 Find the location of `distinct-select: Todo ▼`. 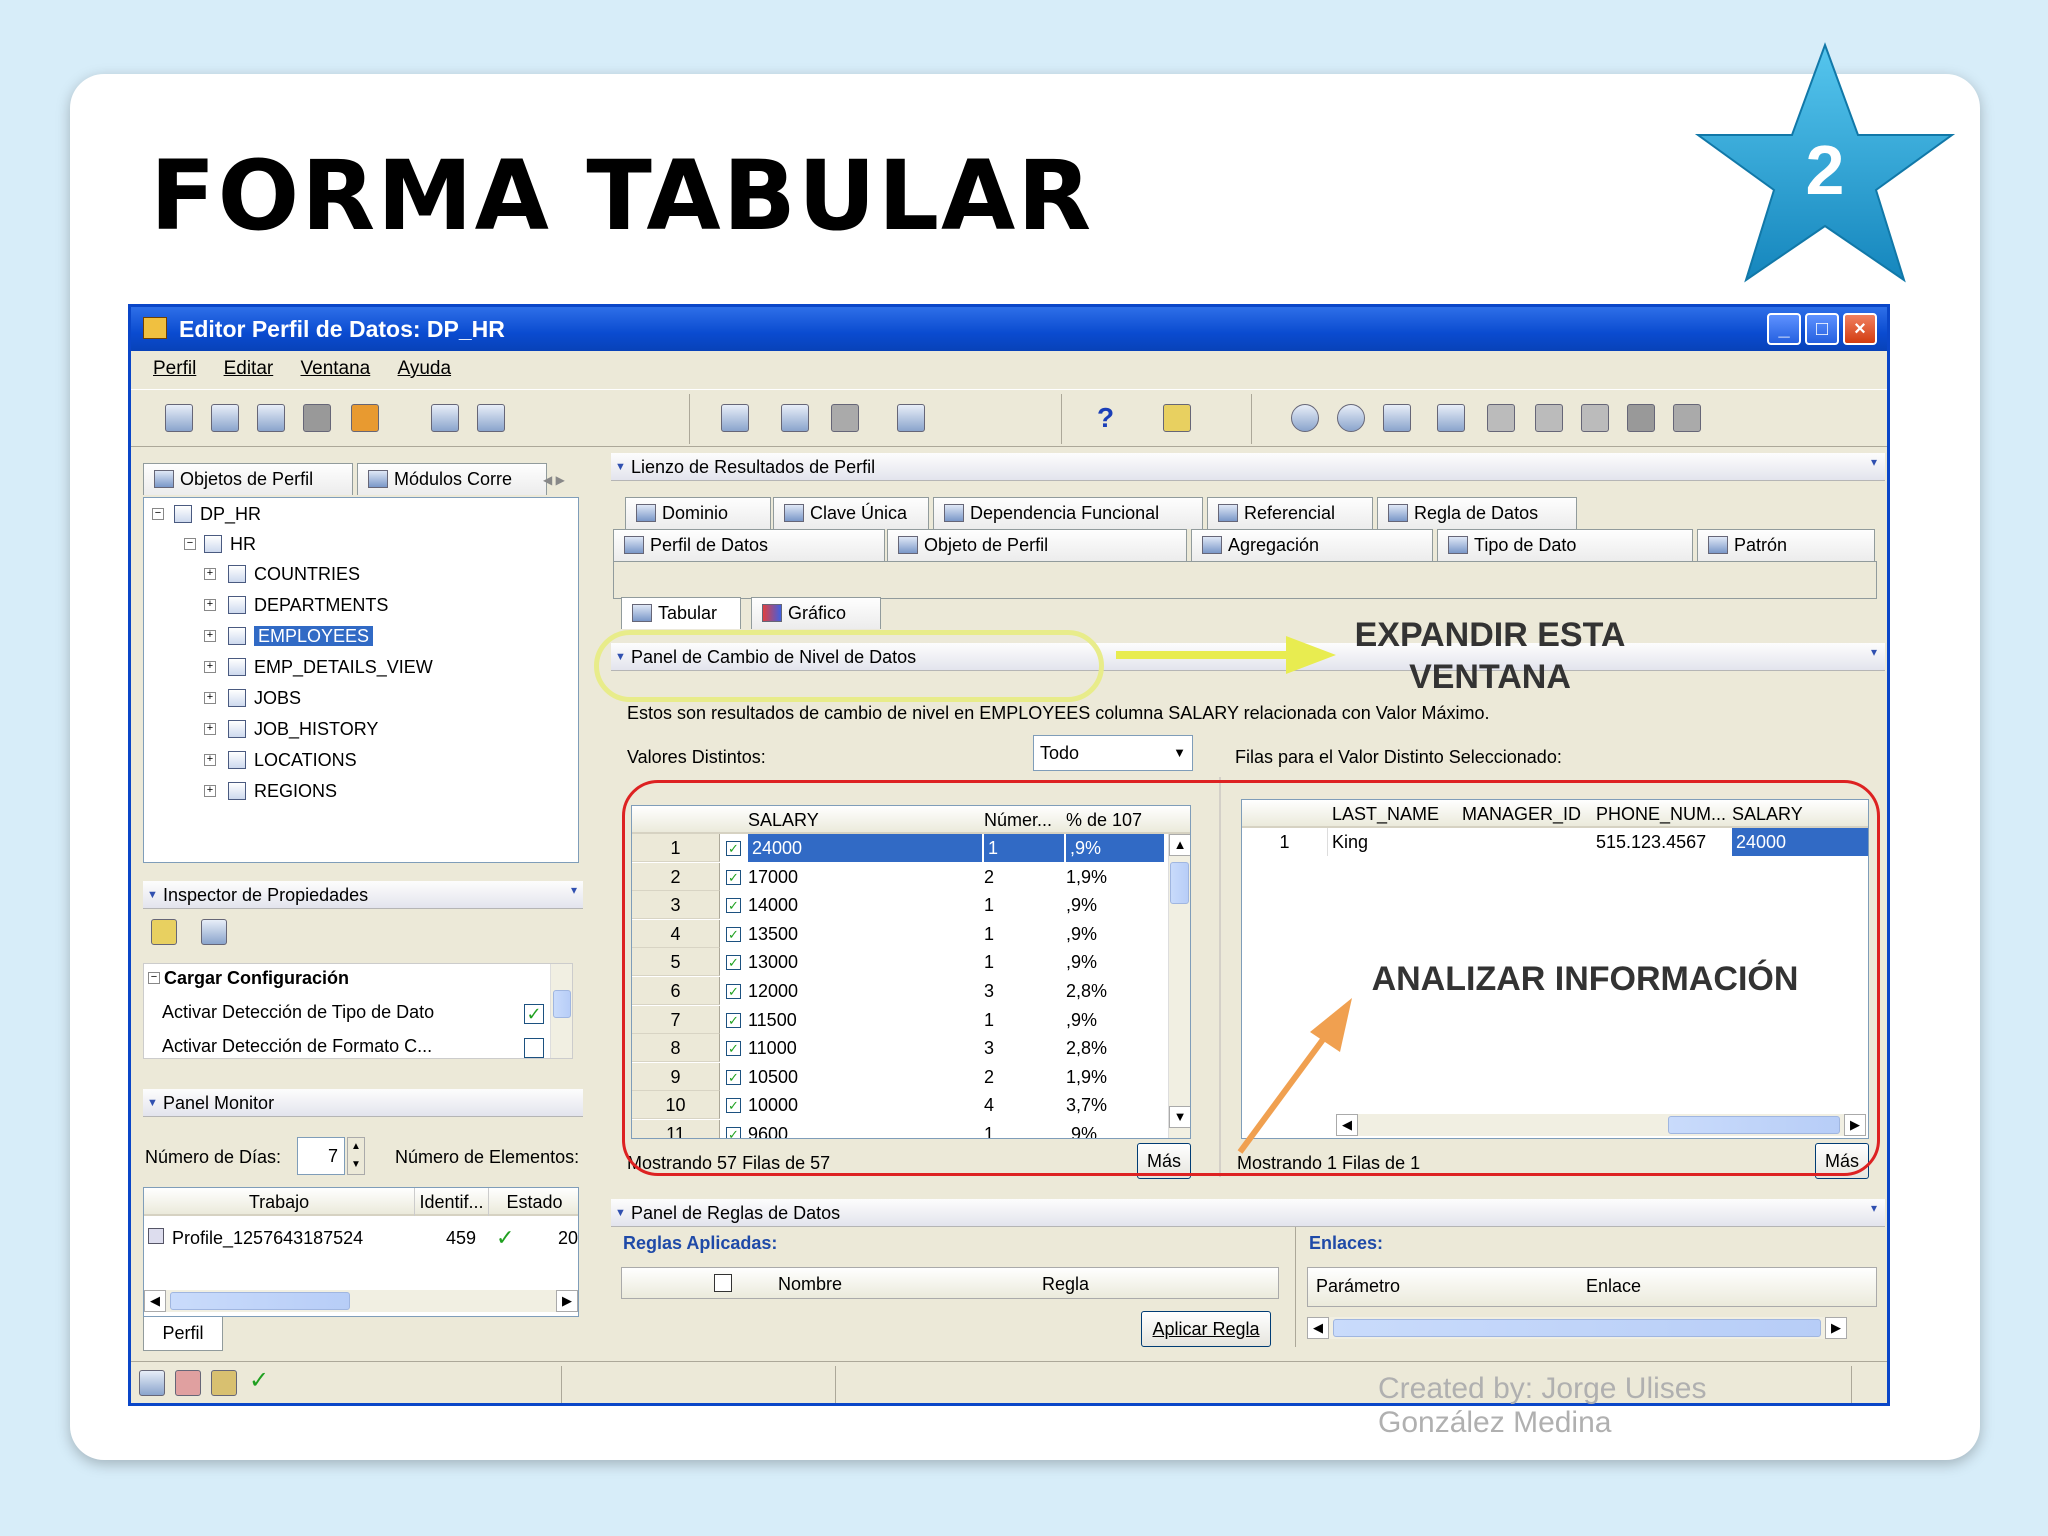

distinct-select: Todo ▼ is located at coordinates (1113, 753).